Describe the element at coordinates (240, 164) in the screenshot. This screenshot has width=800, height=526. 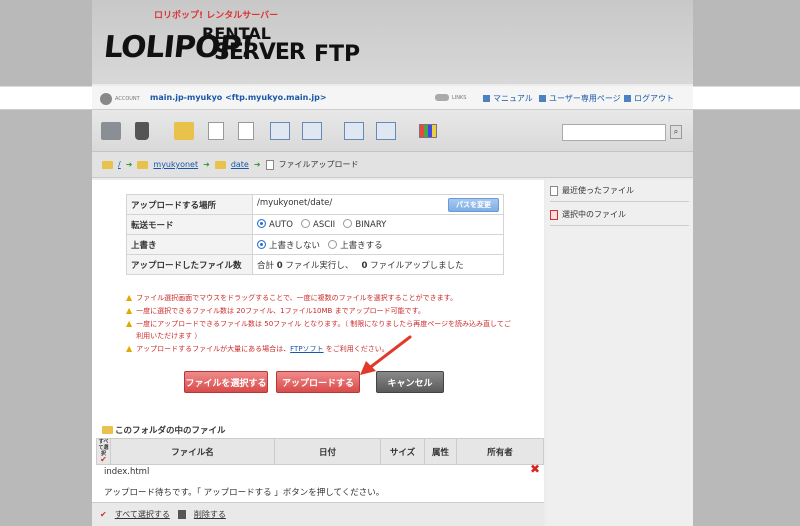
I see `breadcrumb-date: date` at that location.